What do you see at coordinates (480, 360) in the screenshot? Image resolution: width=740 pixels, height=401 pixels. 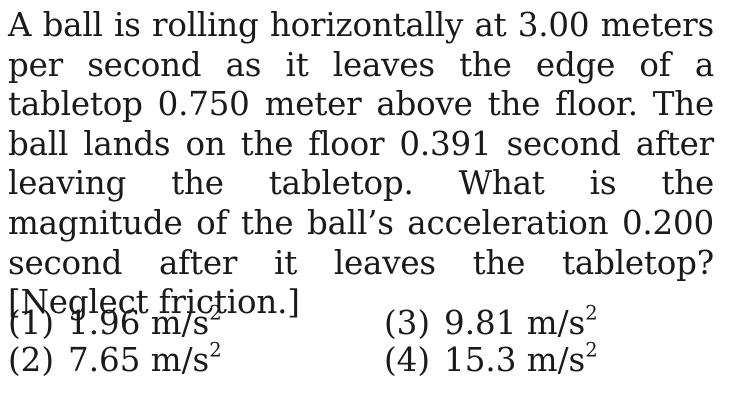 I see `choice-value: 15.3` at bounding box center [480, 360].